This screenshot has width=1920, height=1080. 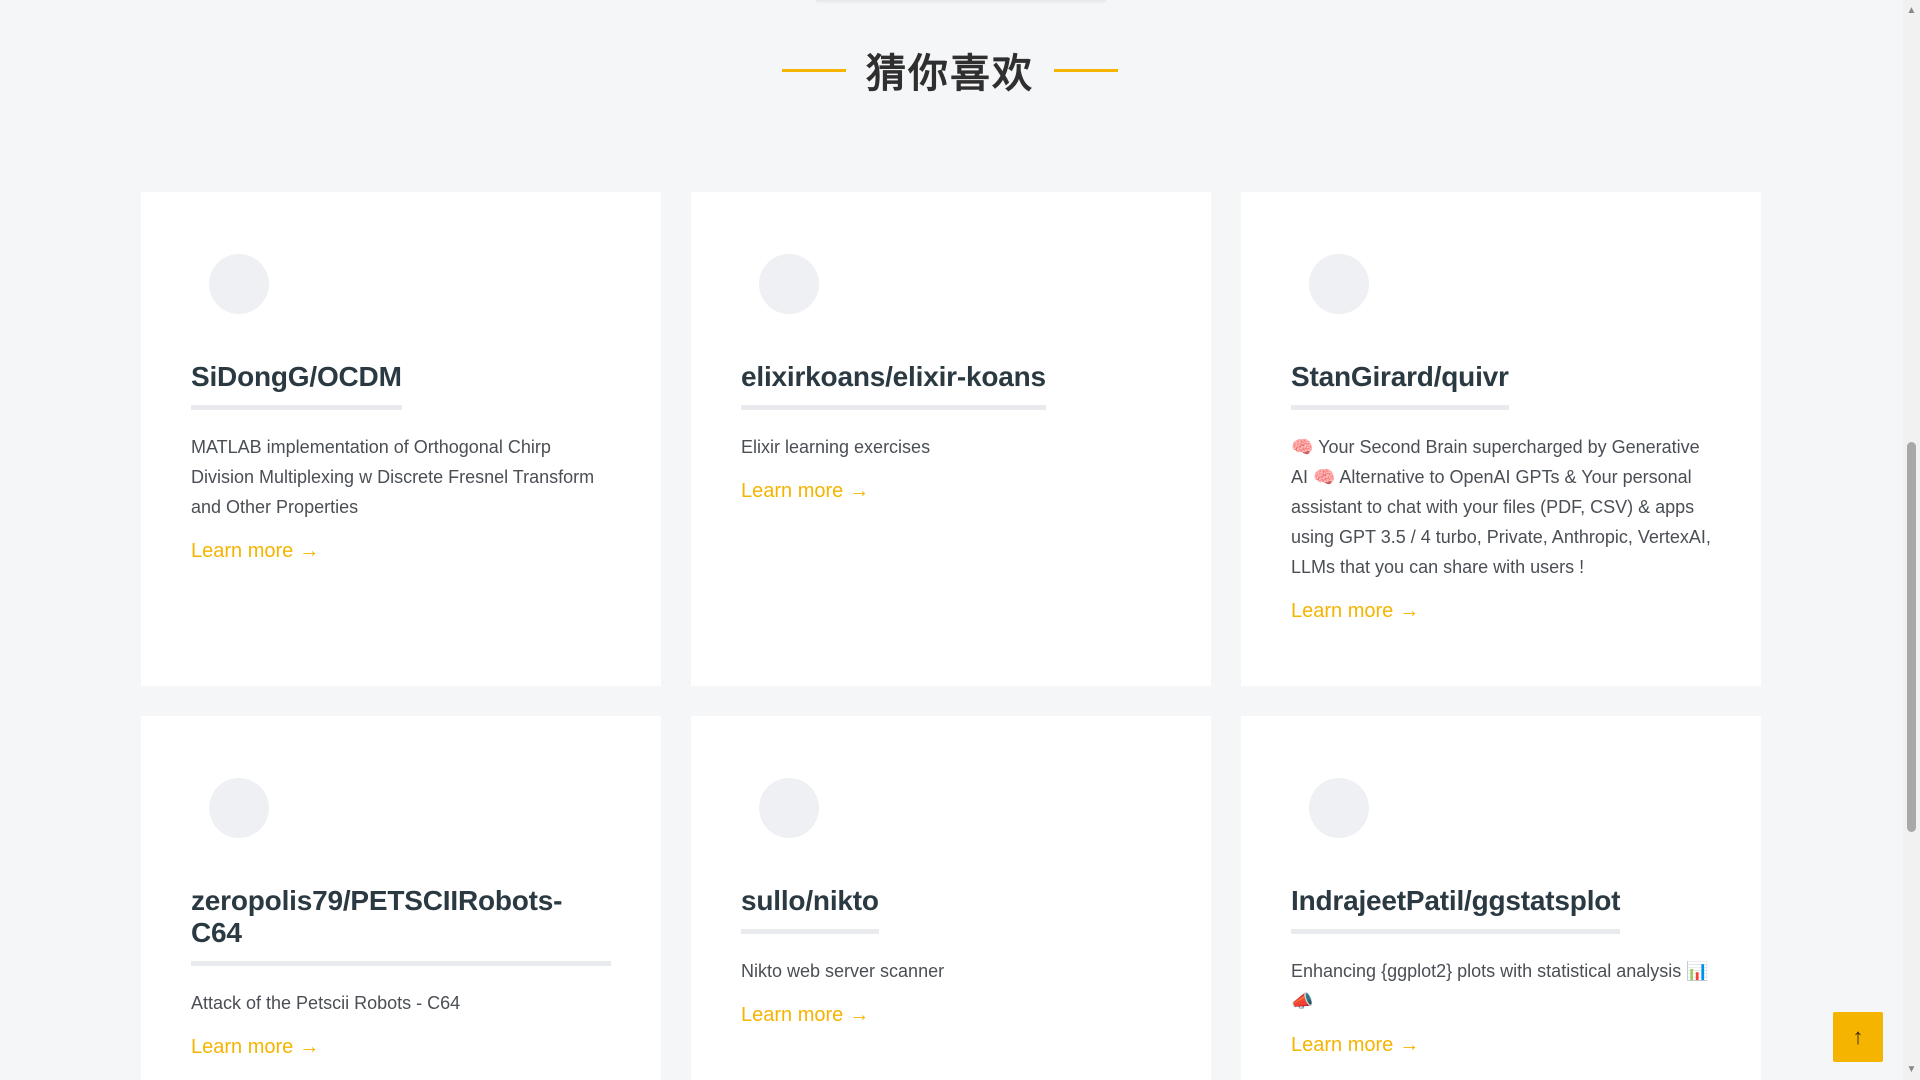 I want to click on scroll-up-icon: ▲, so click(x=1911, y=10).